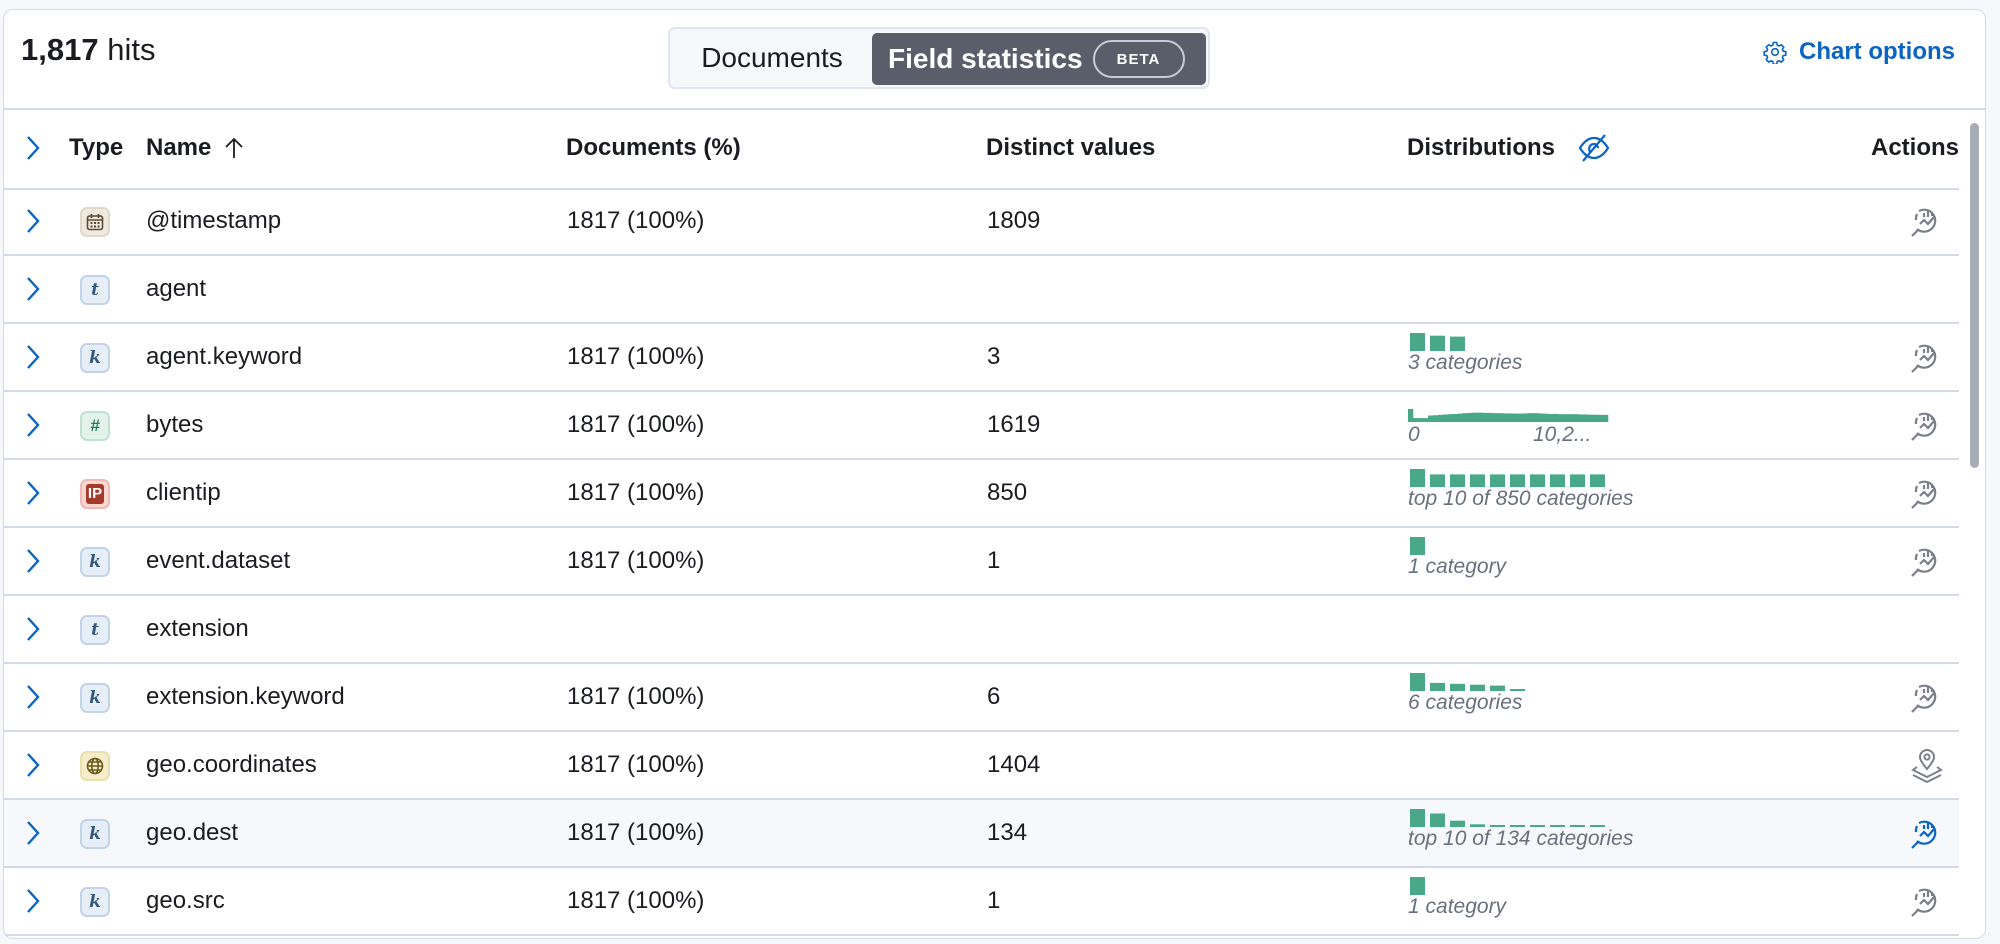  What do you see at coordinates (772, 58) in the screenshot?
I see `documents-view-button: Documents` at bounding box center [772, 58].